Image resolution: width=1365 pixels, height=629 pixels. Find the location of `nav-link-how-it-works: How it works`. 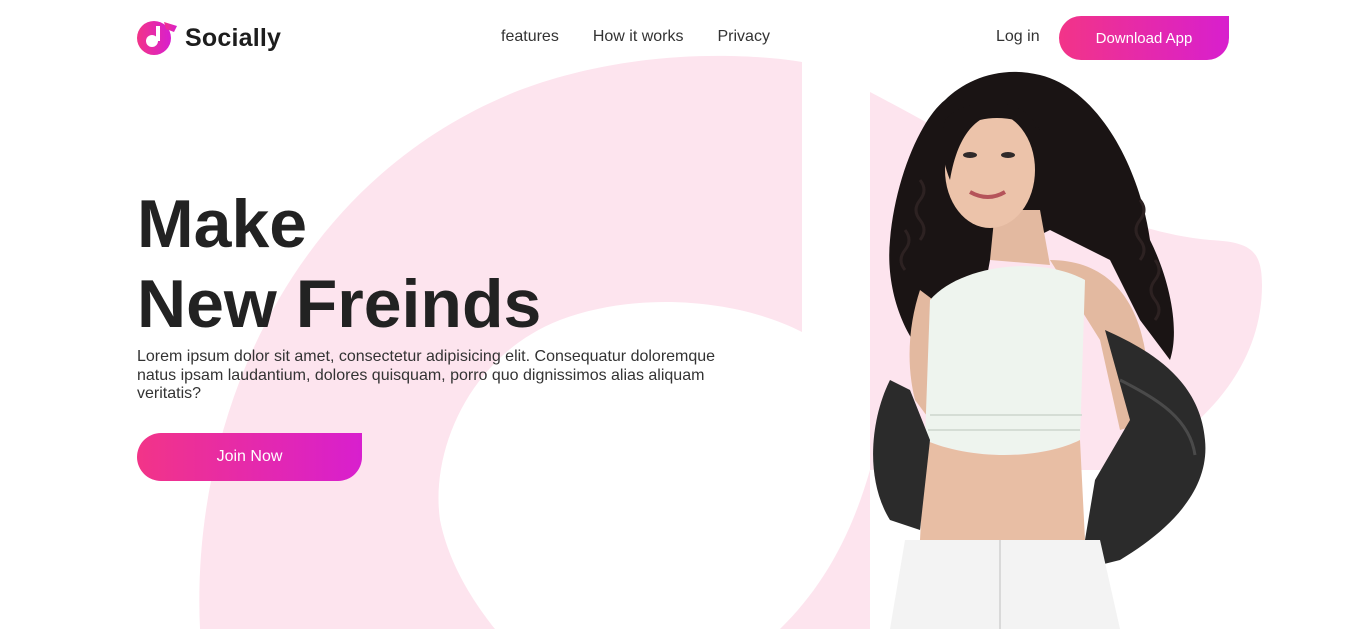

nav-link-how-it-works: How it works is located at coordinates (638, 37).